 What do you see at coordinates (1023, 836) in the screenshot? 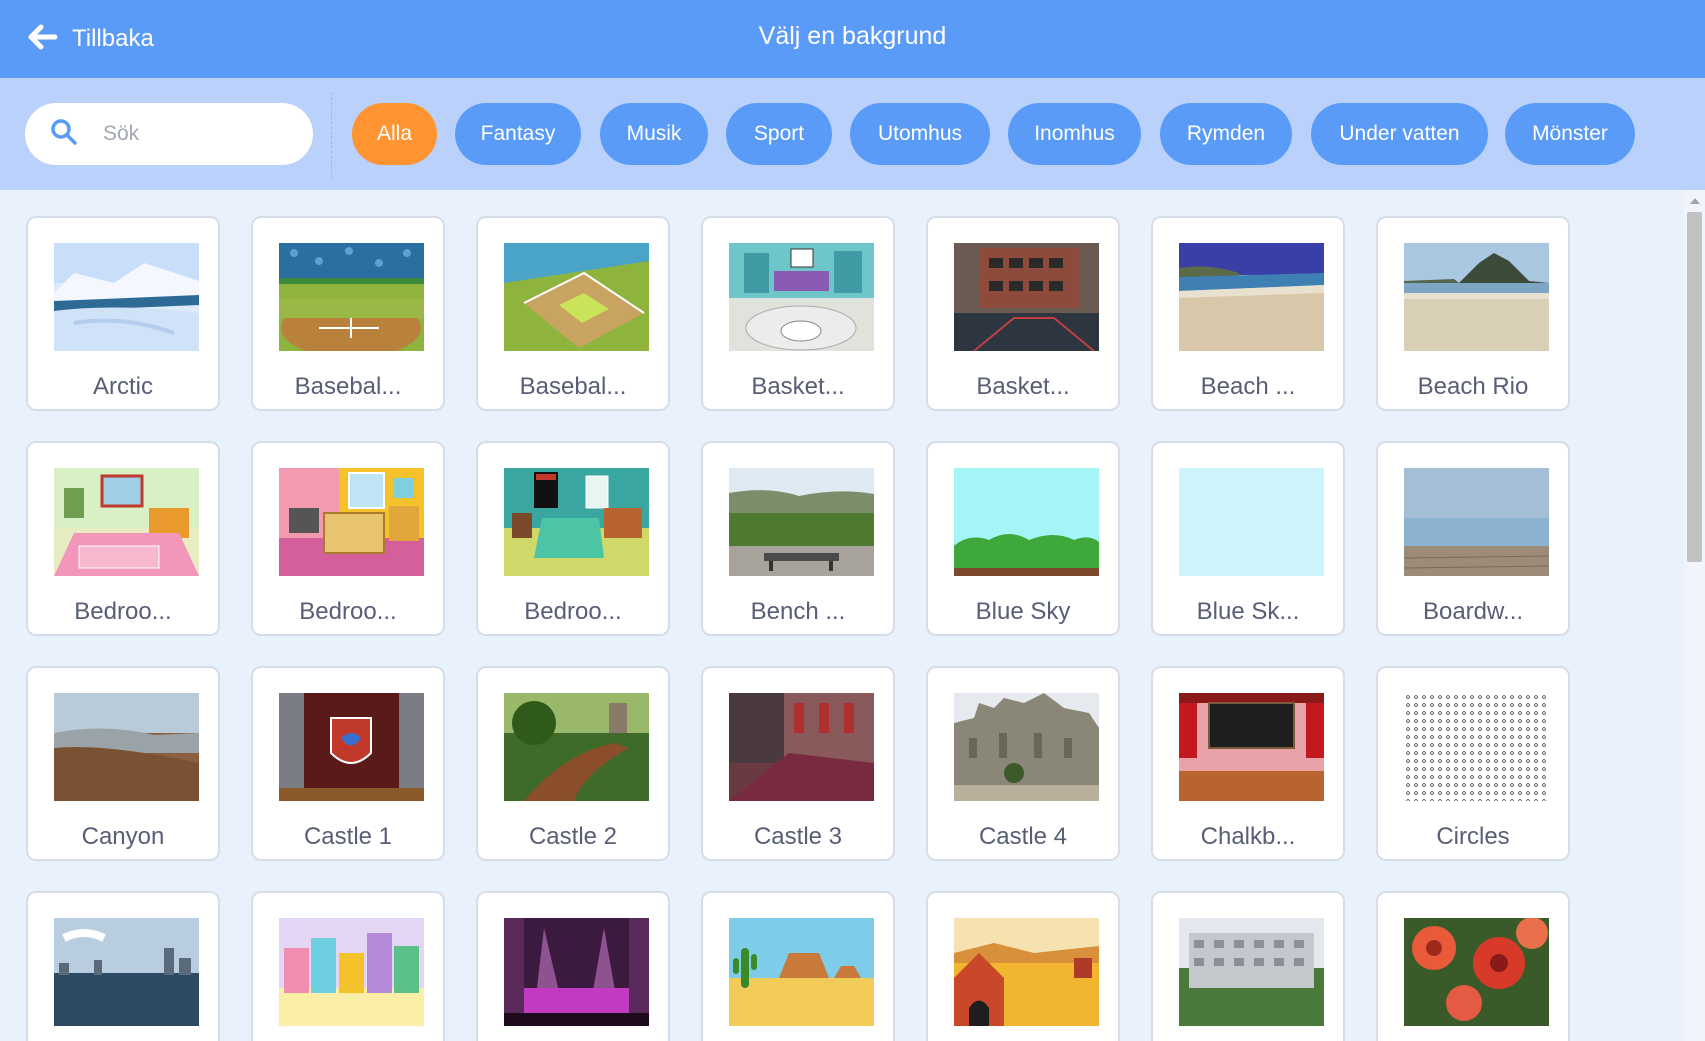
I see `backdrop-name: Castle 4` at bounding box center [1023, 836].